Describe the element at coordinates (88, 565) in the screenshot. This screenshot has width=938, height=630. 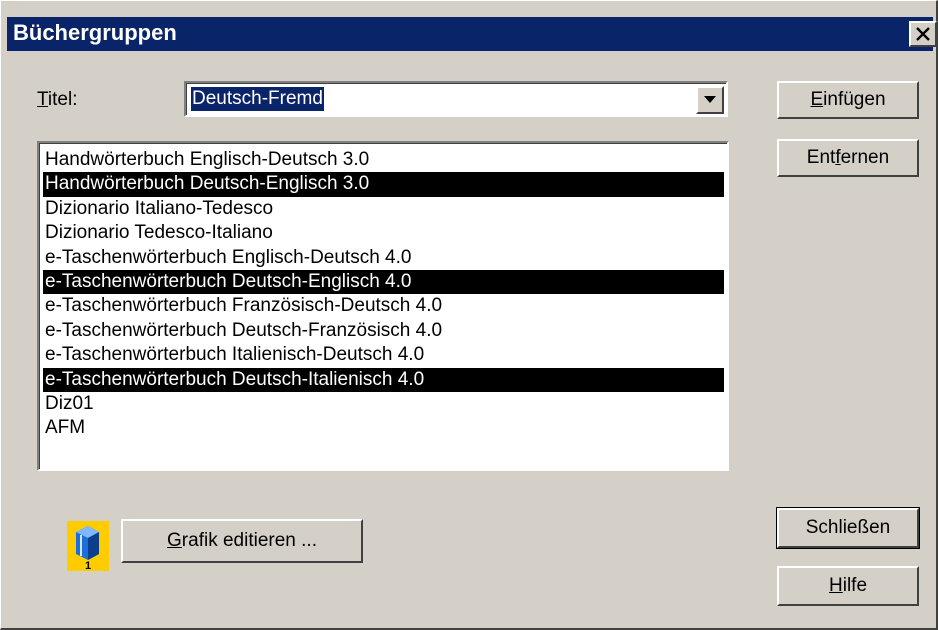
I see `svg-text: 1` at that location.